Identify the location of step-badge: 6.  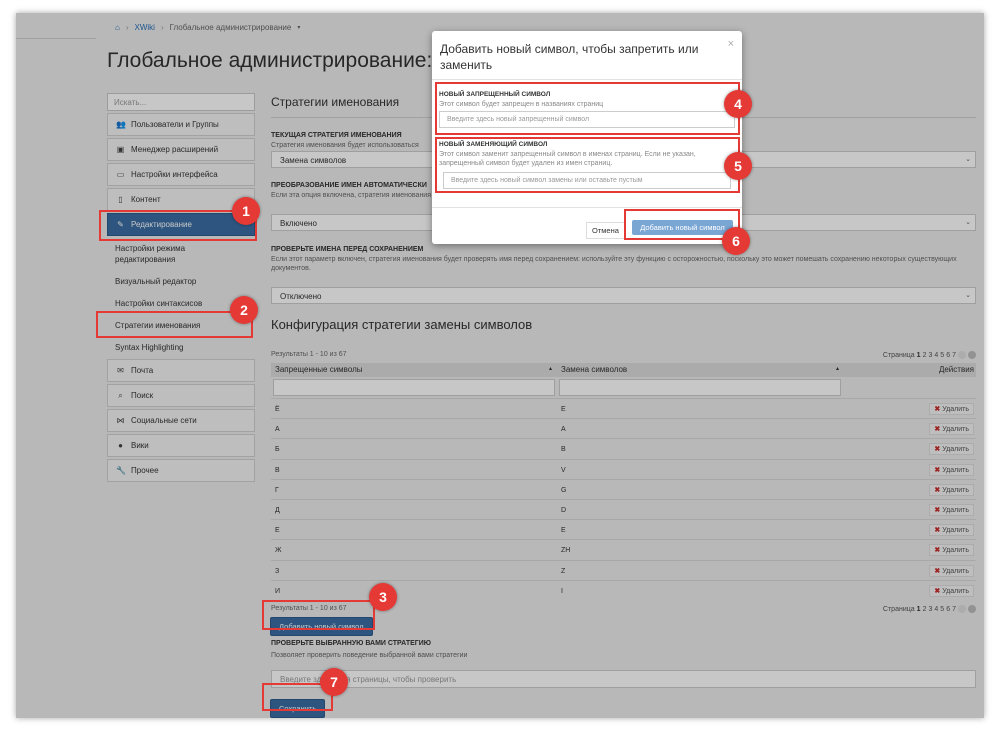
(736, 241).